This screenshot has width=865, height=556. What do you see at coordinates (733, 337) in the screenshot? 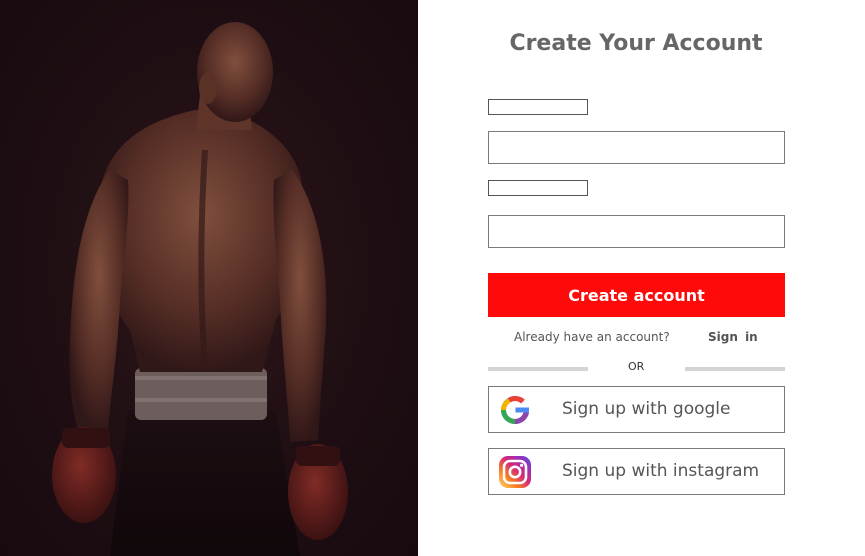
I see `sign-in-link: Sign in` at bounding box center [733, 337].